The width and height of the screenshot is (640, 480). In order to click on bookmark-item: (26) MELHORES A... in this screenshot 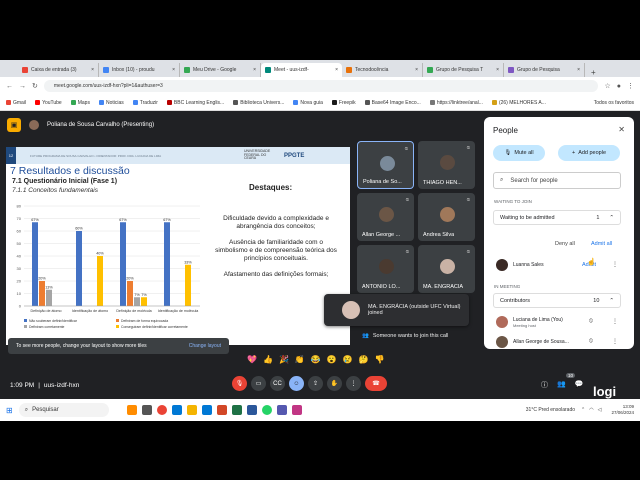, I will do `click(518, 103)`.